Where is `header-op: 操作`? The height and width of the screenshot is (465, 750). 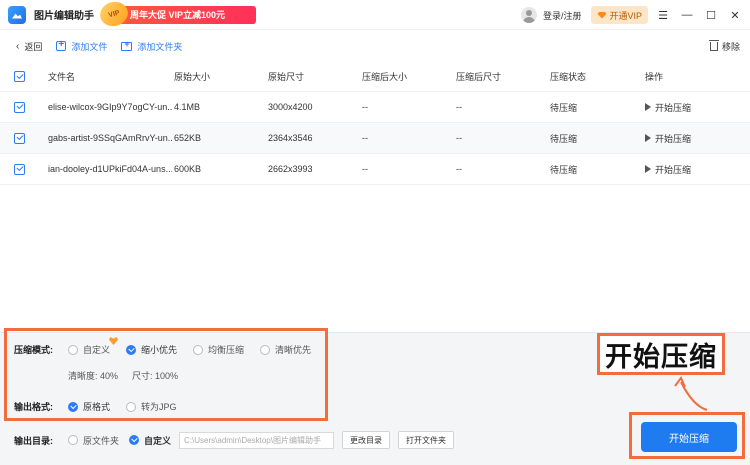
header-op: 操作 is located at coordinates (654, 77).